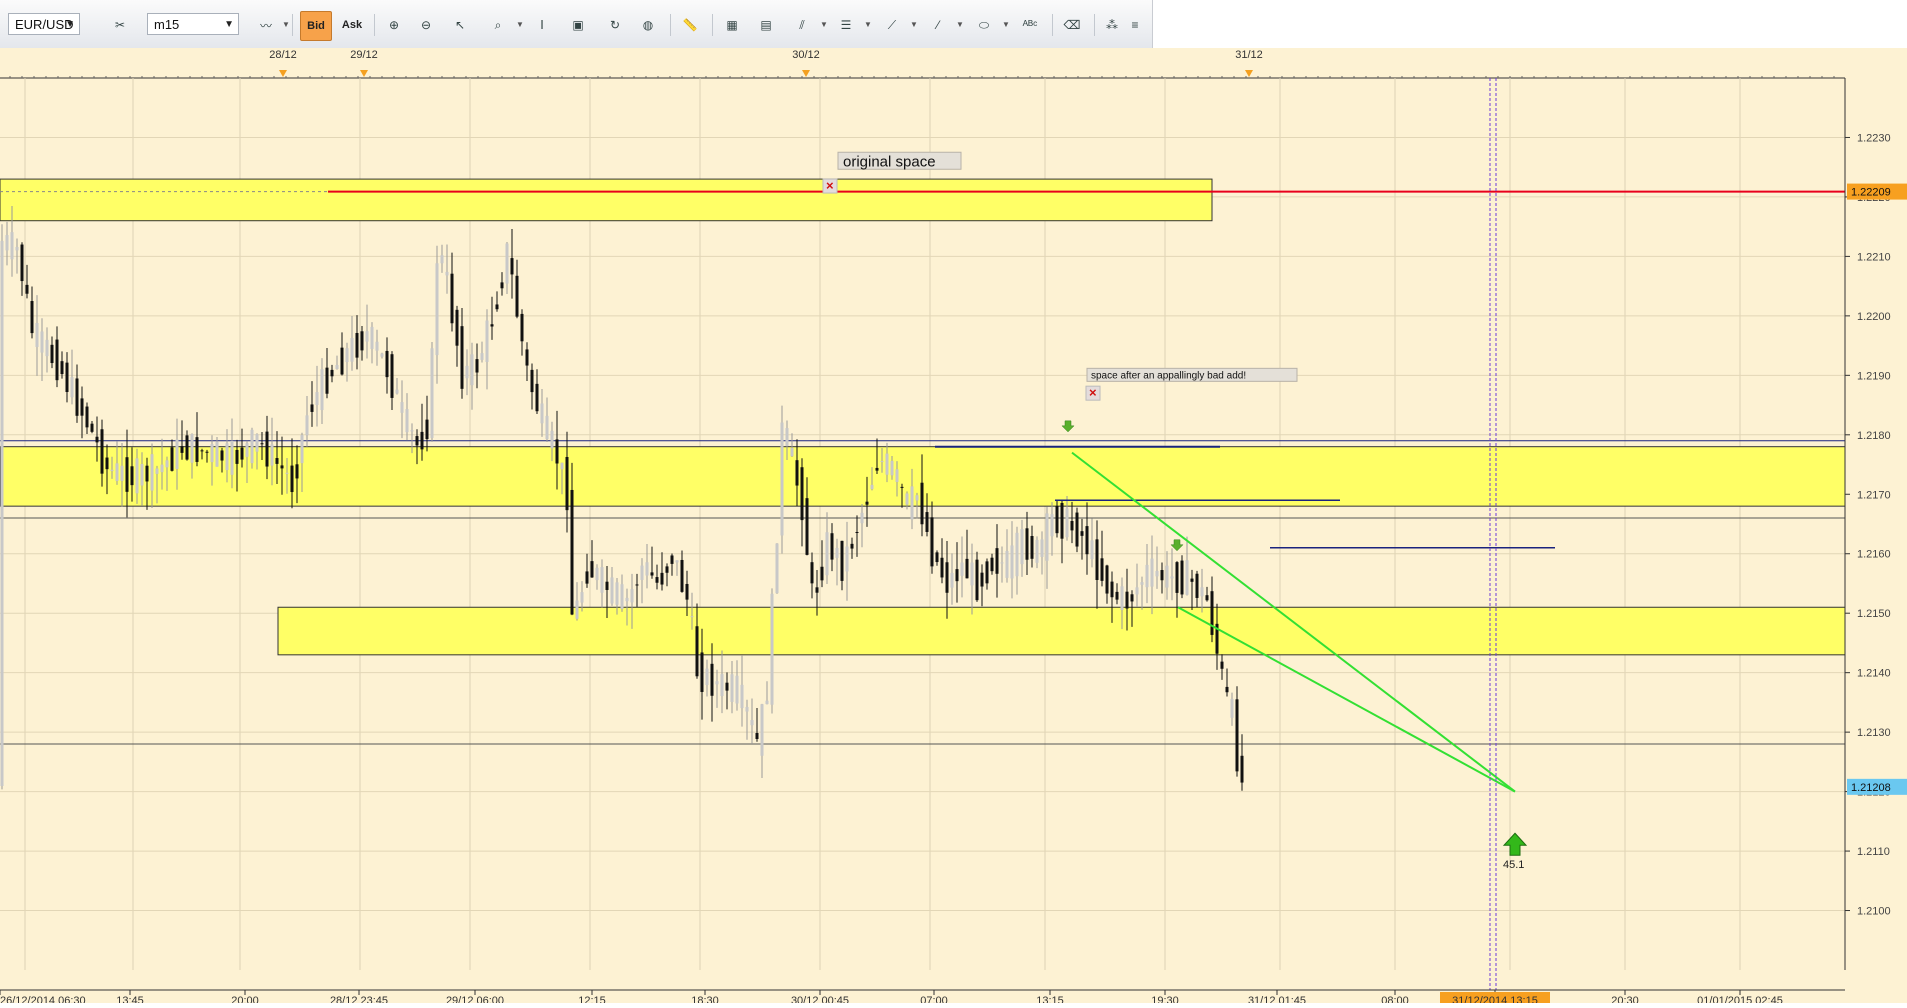  Describe the element at coordinates (1513, 865) in the screenshot. I see `arrow-value-label: 45.1` at that location.